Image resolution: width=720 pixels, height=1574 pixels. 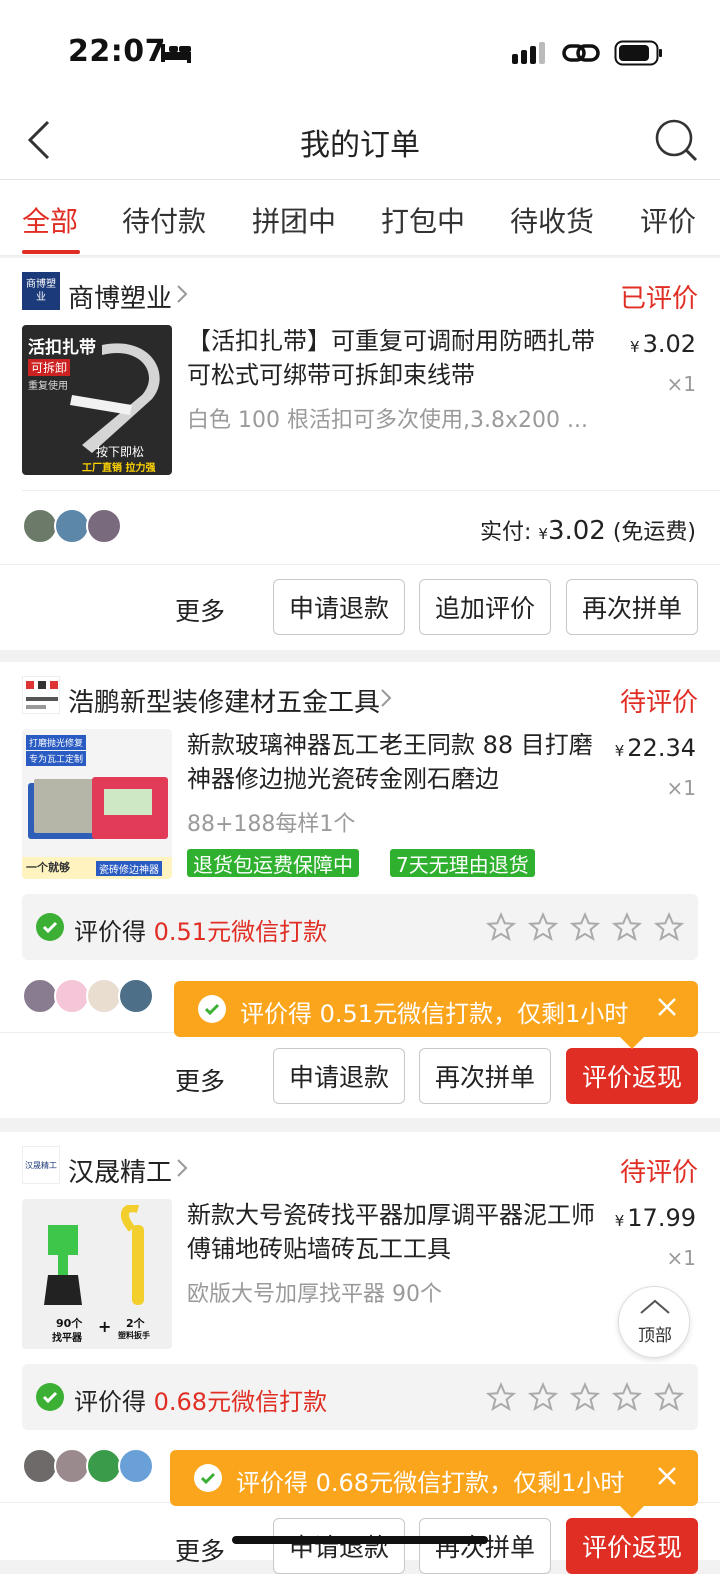 I want to click on product-pad-grey, so click(x=64, y=806).